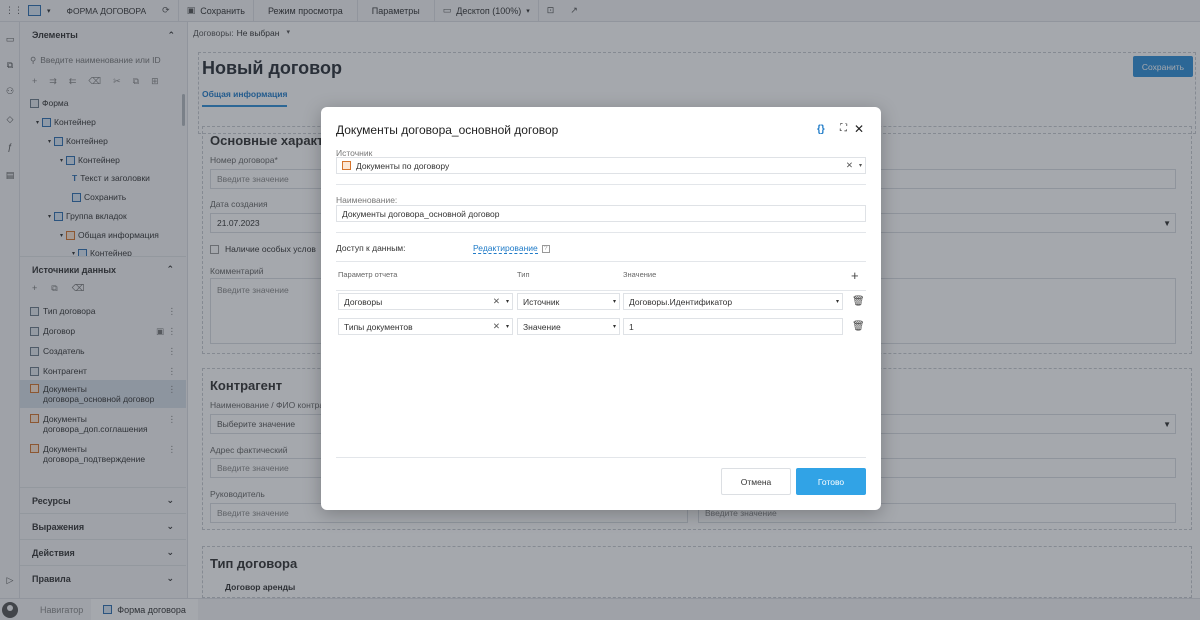  What do you see at coordinates (447, 130) in the screenshot?
I see `dialog-title: Документы договора_основной договор` at bounding box center [447, 130].